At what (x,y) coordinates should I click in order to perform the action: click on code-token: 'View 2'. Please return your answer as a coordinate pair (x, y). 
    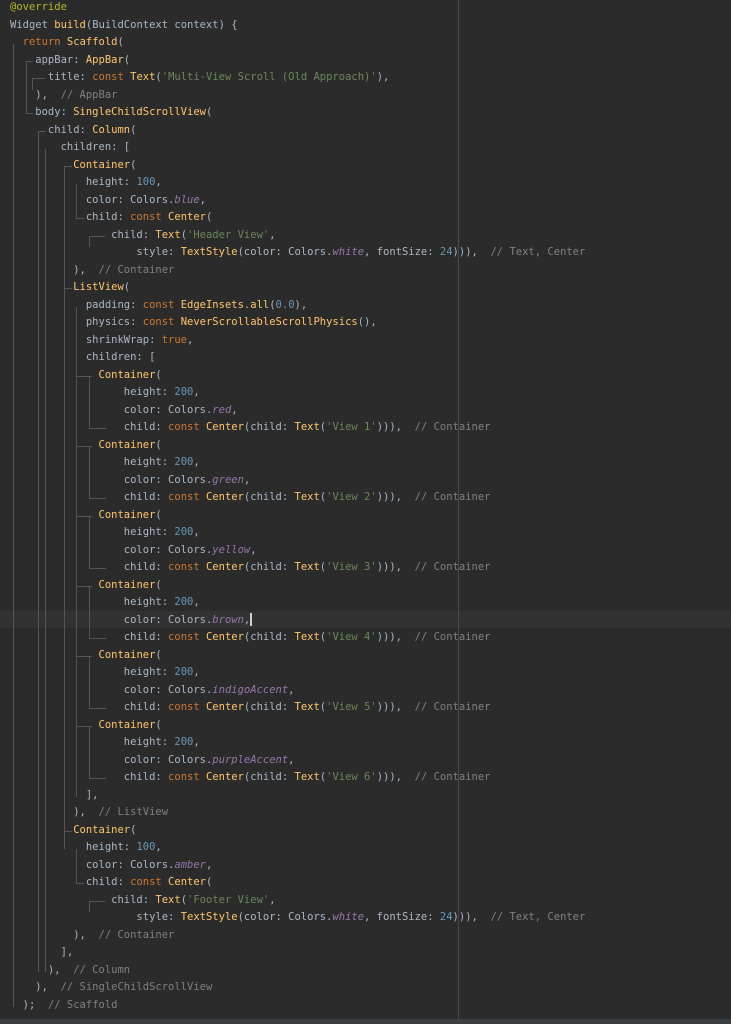
    Looking at the image, I should click on (351, 497).